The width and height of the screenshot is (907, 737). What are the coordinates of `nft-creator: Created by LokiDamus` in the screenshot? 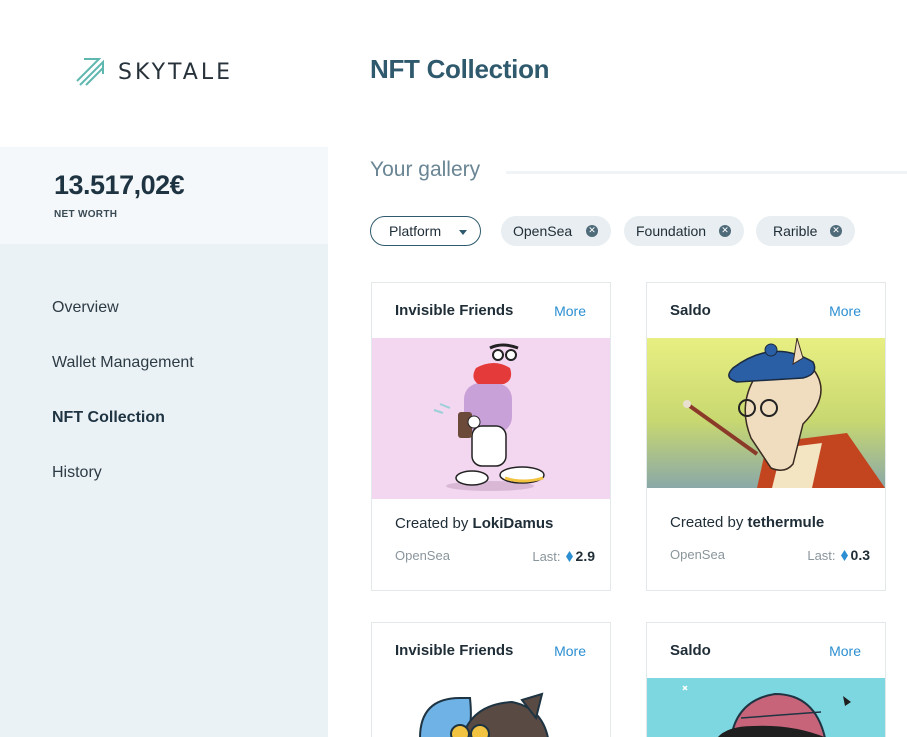 It's located at (474, 523).